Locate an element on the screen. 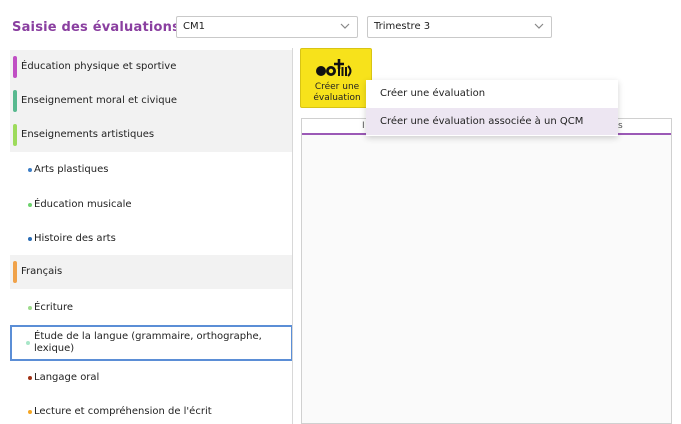 This screenshot has width=681, height=424. create-evaluation-icon is located at coordinates (334, 68).